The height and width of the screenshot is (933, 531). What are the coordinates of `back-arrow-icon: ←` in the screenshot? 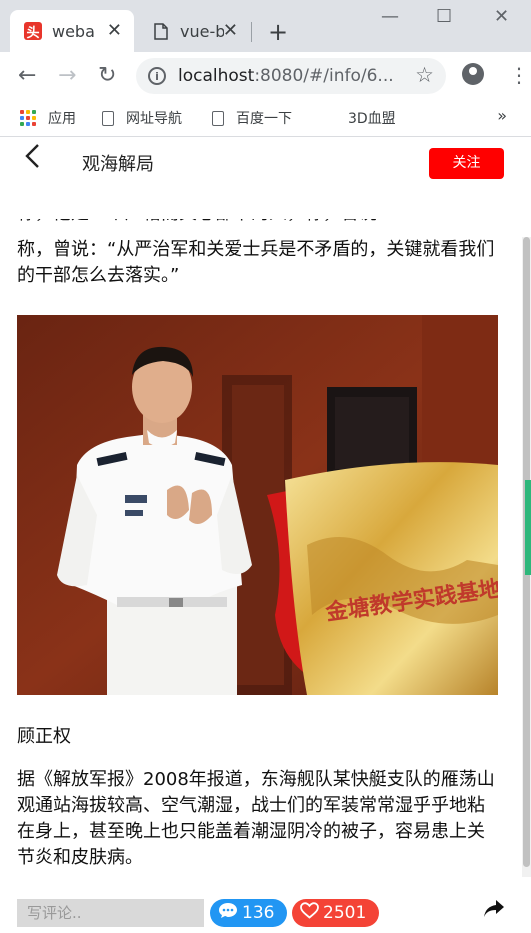 It's located at (27, 76).